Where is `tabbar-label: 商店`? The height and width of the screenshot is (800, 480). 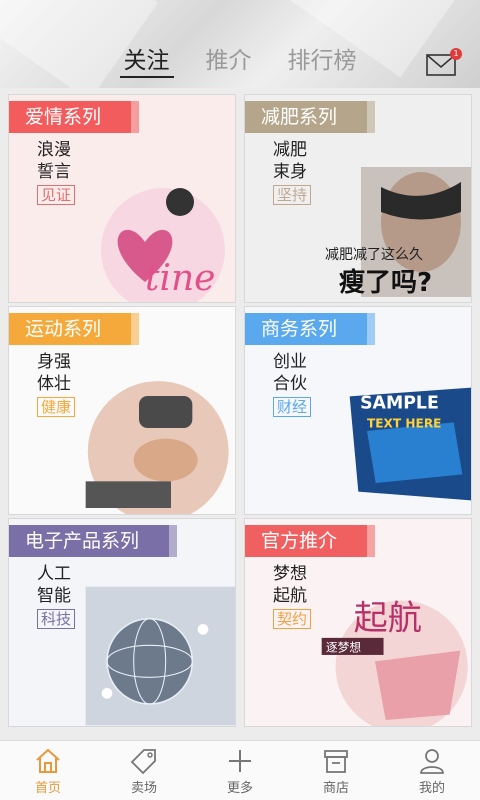 tabbar-label: 商店 is located at coordinates (335, 788).